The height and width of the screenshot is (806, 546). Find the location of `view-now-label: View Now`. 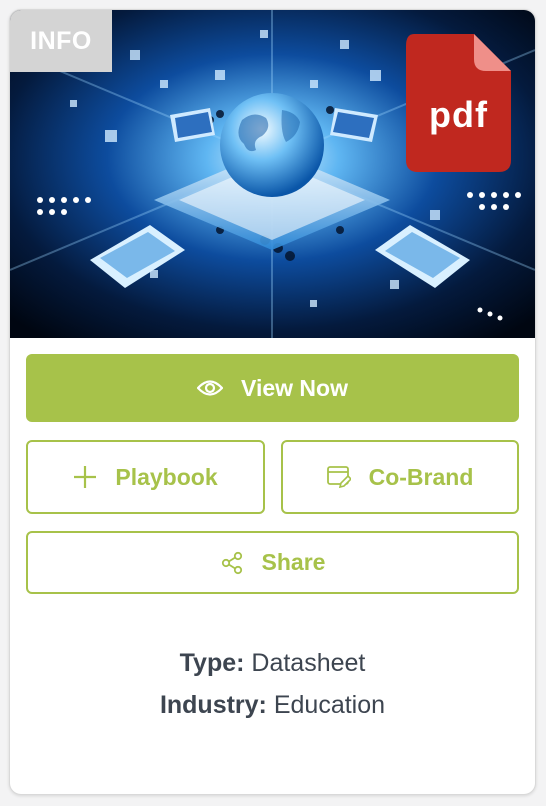

view-now-label: View Now is located at coordinates (294, 387).